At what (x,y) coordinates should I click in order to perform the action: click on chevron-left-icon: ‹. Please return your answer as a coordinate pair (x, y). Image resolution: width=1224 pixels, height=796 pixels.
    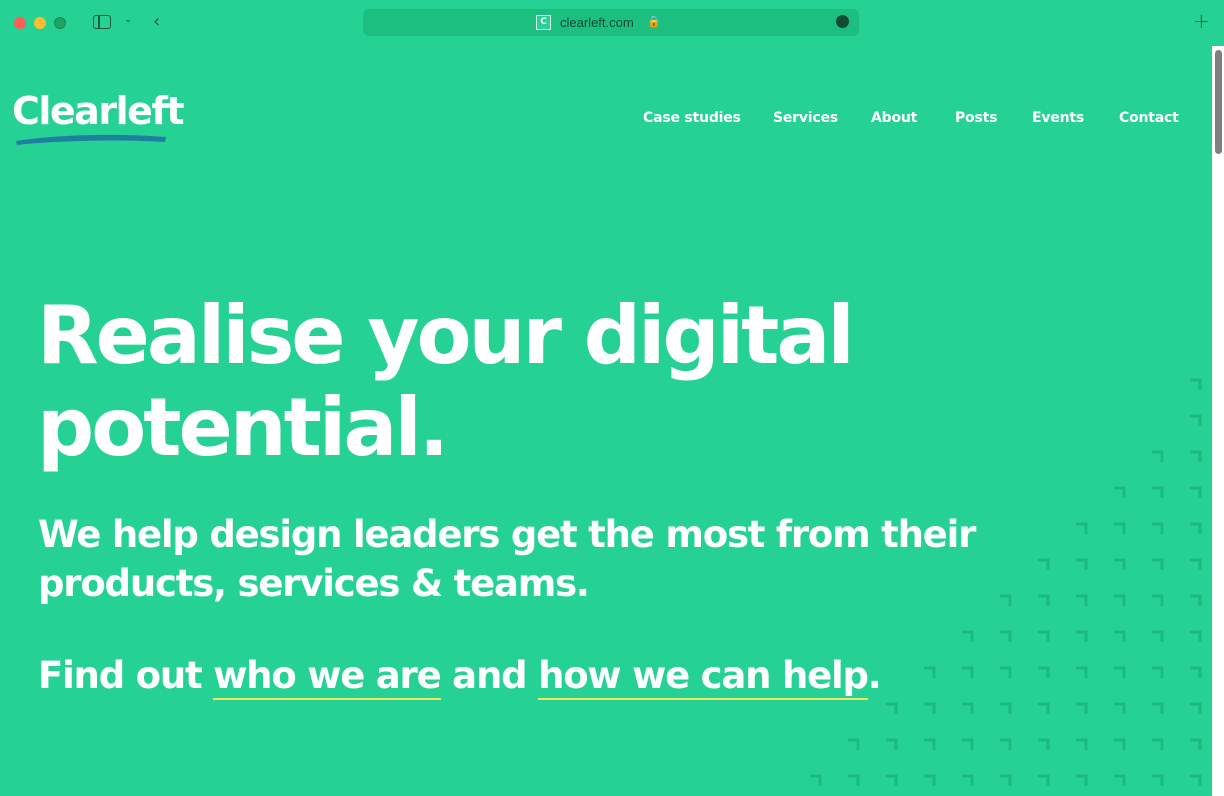
    Looking at the image, I should click on (156, 21).